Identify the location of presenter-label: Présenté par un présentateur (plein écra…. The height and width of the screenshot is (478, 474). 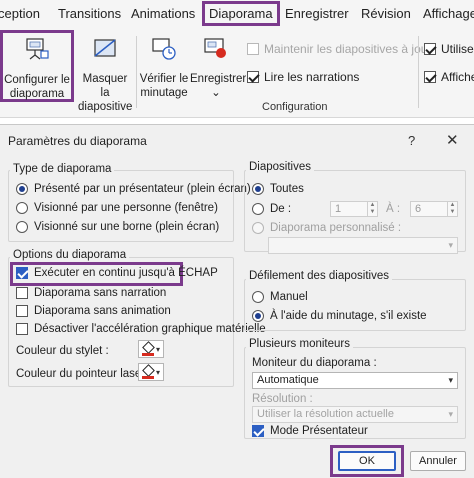
(142, 189).